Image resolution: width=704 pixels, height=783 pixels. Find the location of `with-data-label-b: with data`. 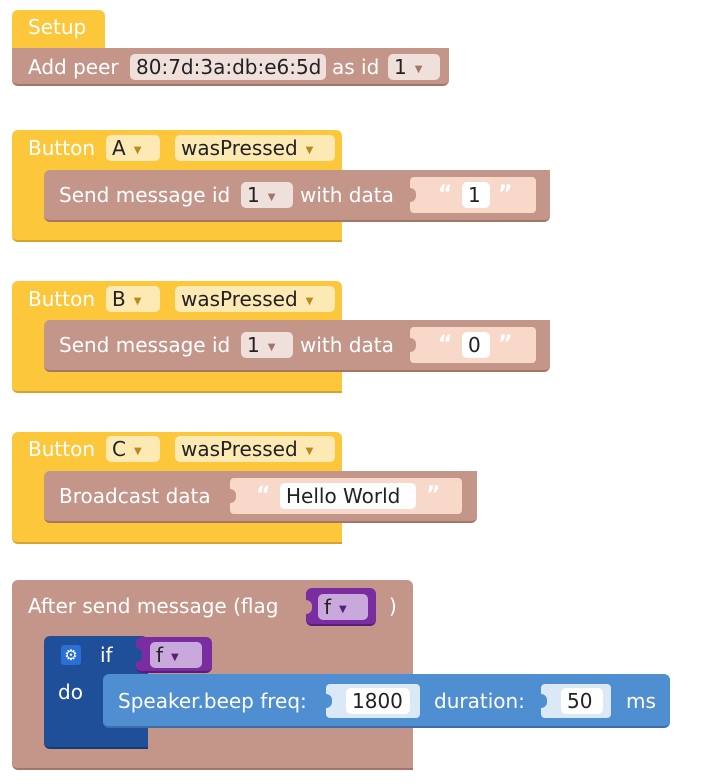

with-data-label-b: with data is located at coordinates (347, 345).